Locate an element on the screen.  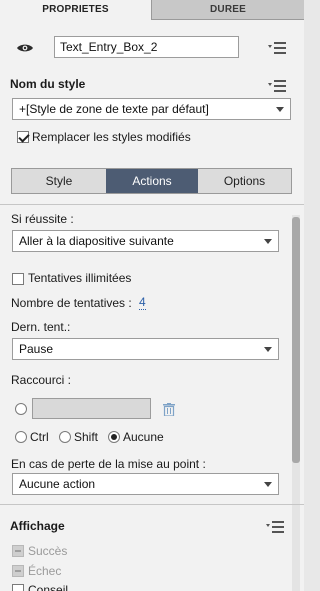
focus-lost-value: Aucune action is located at coordinates (57, 484).